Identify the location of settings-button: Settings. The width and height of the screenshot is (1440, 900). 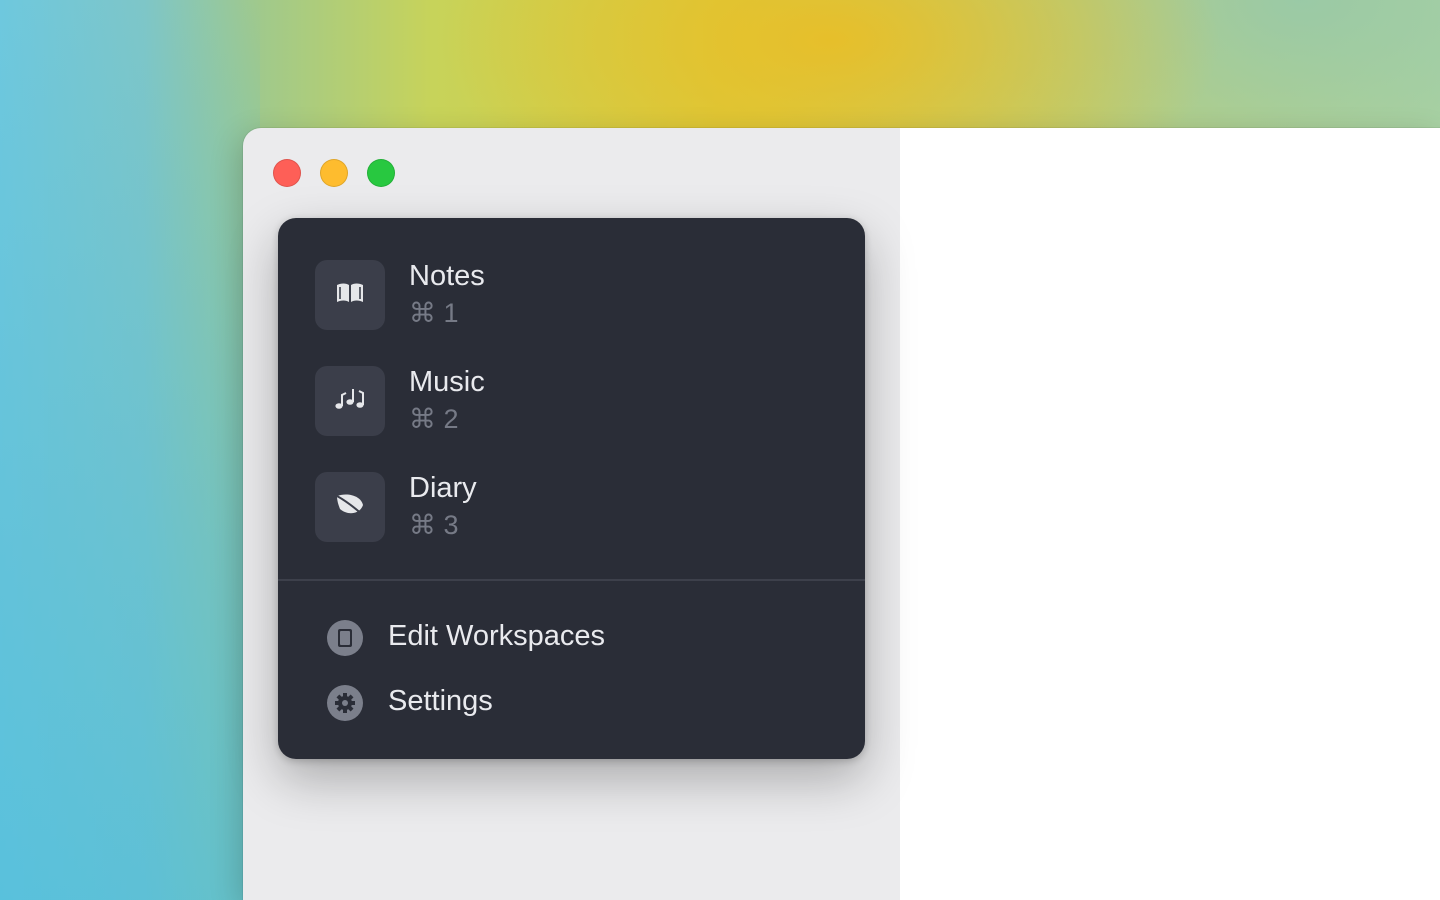
(576, 704).